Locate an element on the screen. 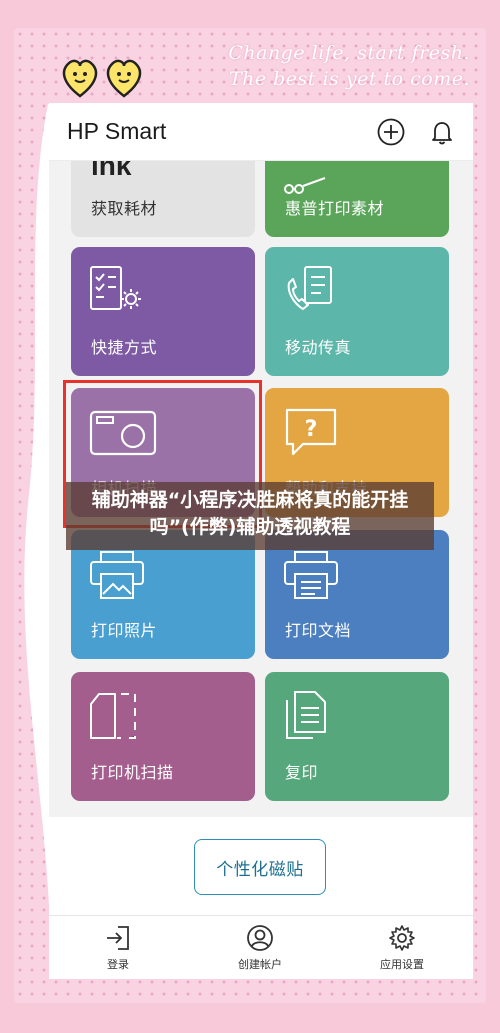  tagline-line-1: Change life, start fresh. is located at coordinates (349, 53).